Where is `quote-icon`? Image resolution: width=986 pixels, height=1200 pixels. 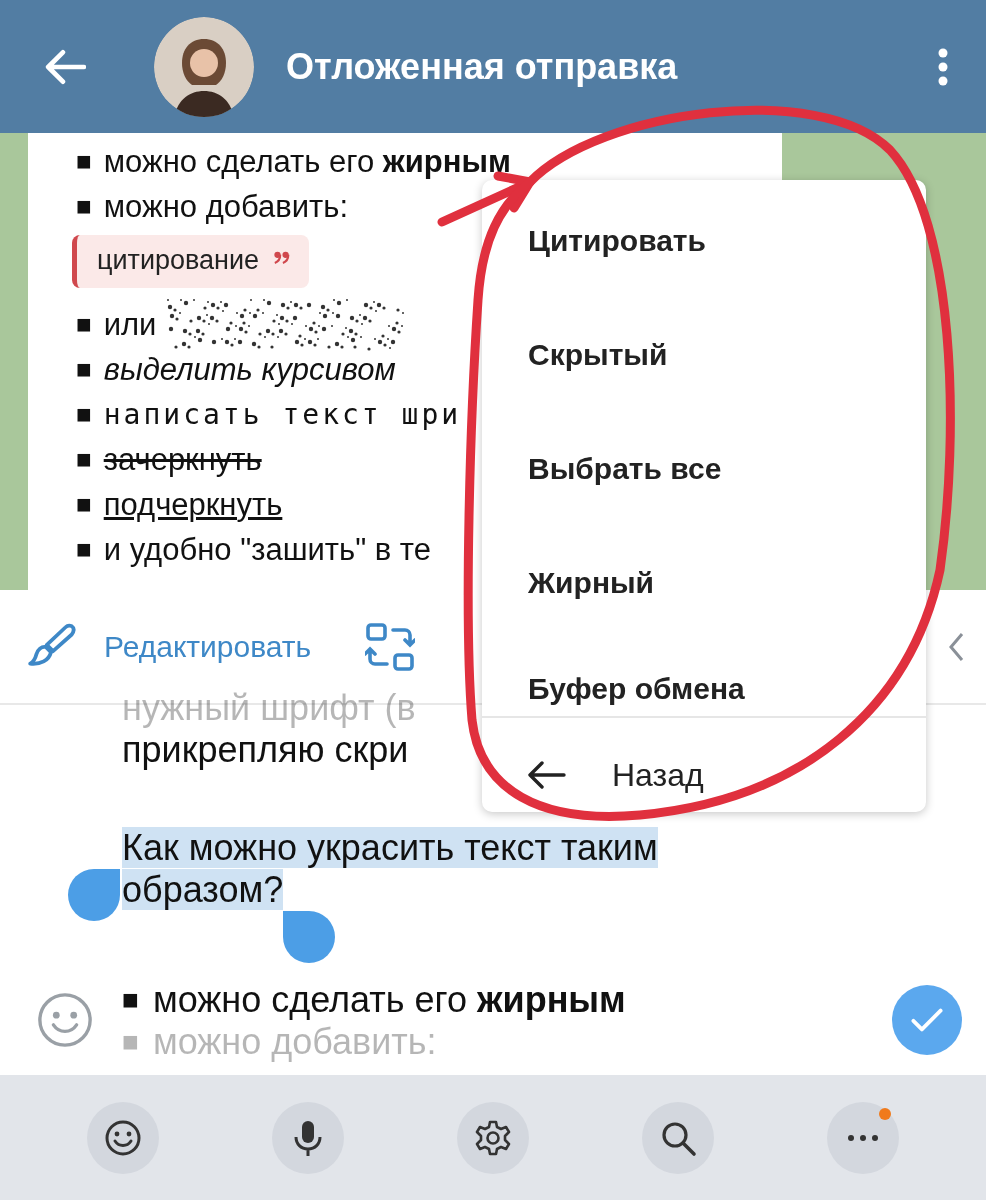 quote-icon is located at coordinates (282, 257).